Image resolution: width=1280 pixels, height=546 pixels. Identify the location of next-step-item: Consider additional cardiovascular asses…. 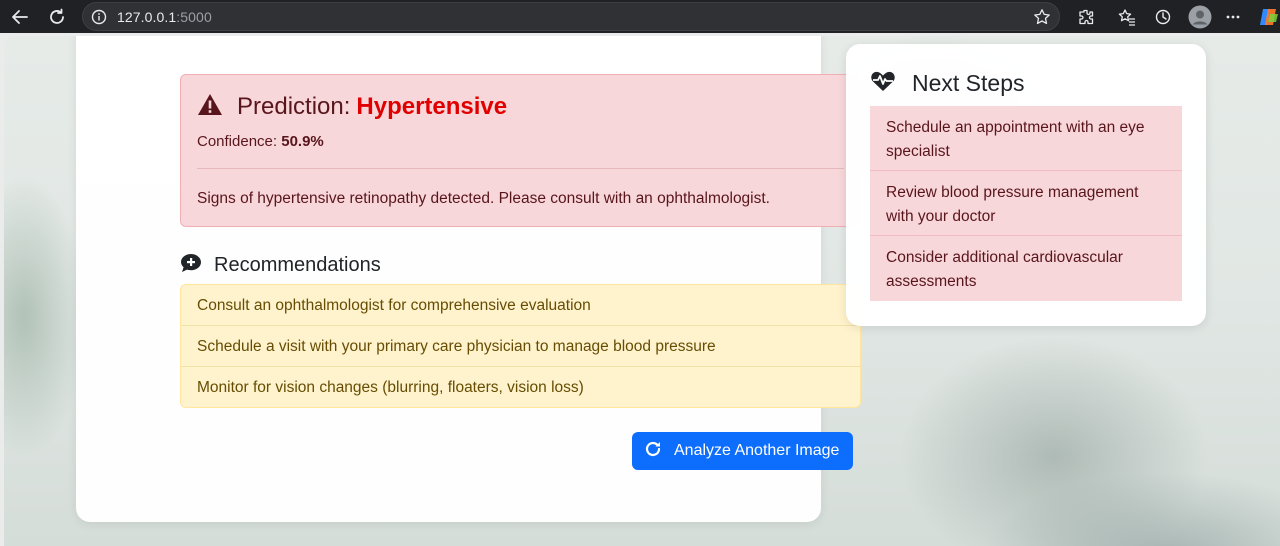
(1026, 268).